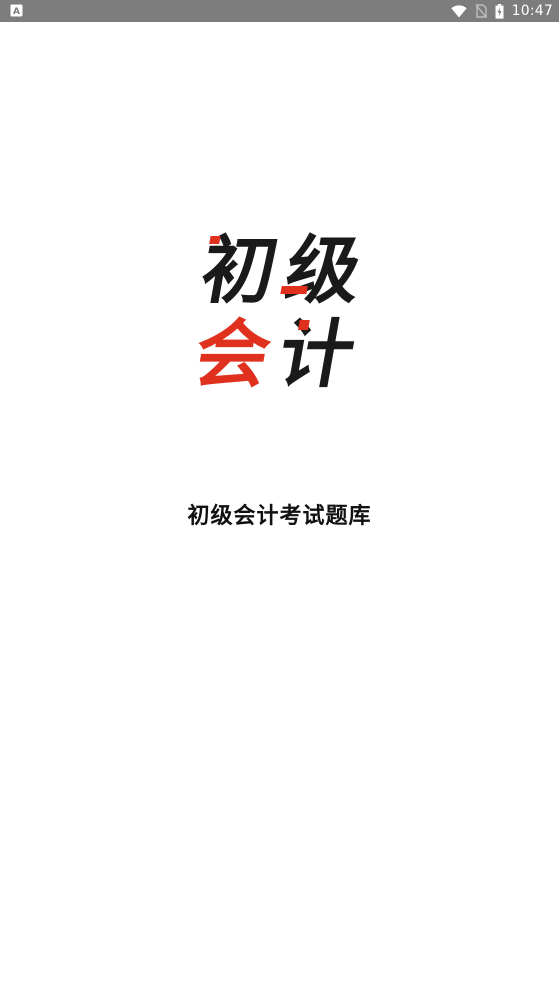 The image size is (559, 995). What do you see at coordinates (481, 11) in the screenshot?
I see `no-sim-icon` at bounding box center [481, 11].